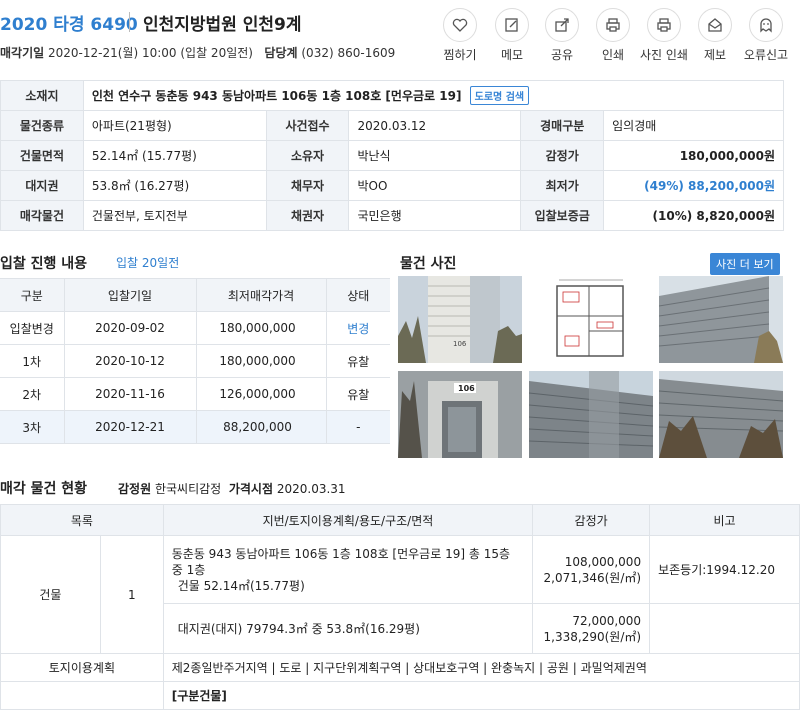  I want to click on favorite-button: 찜하기, so click(460, 35).